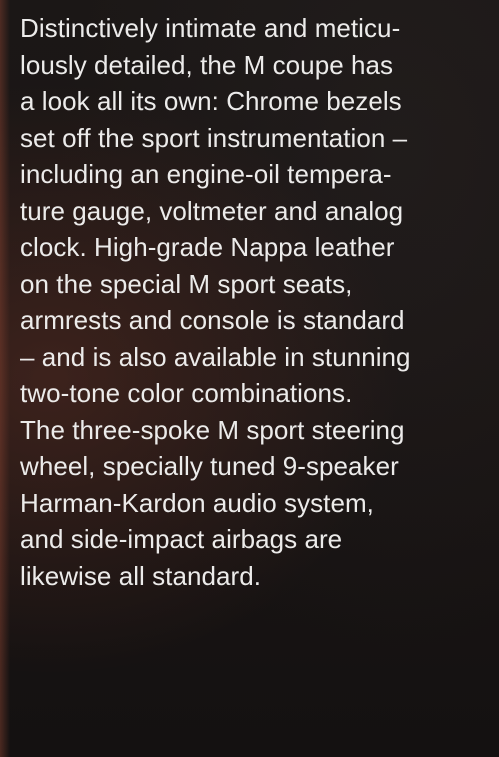  I want to click on text-line: Distinctively intimate and meticu-, so click(210, 28).